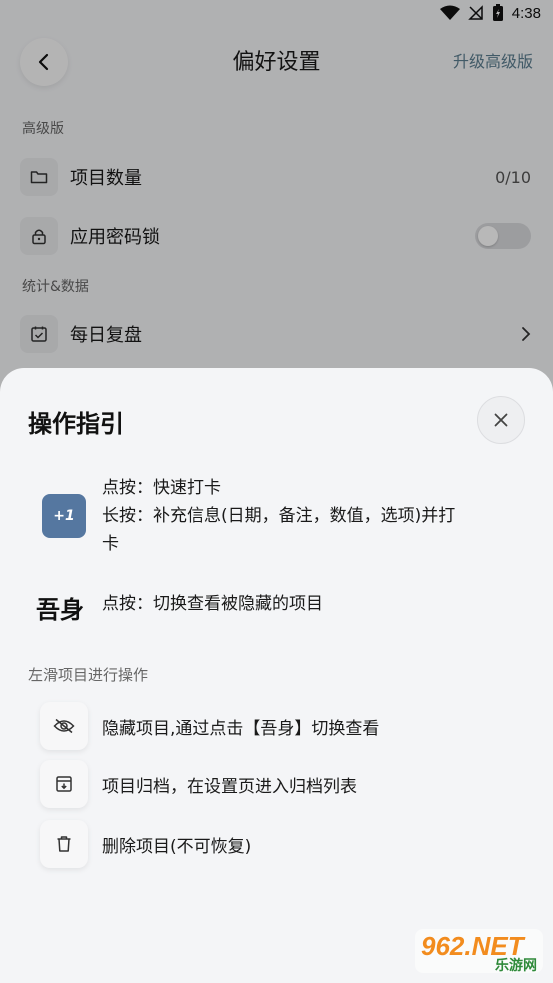  Describe the element at coordinates (473, 946) in the screenshot. I see `watermark-brand: 962.NET` at that location.